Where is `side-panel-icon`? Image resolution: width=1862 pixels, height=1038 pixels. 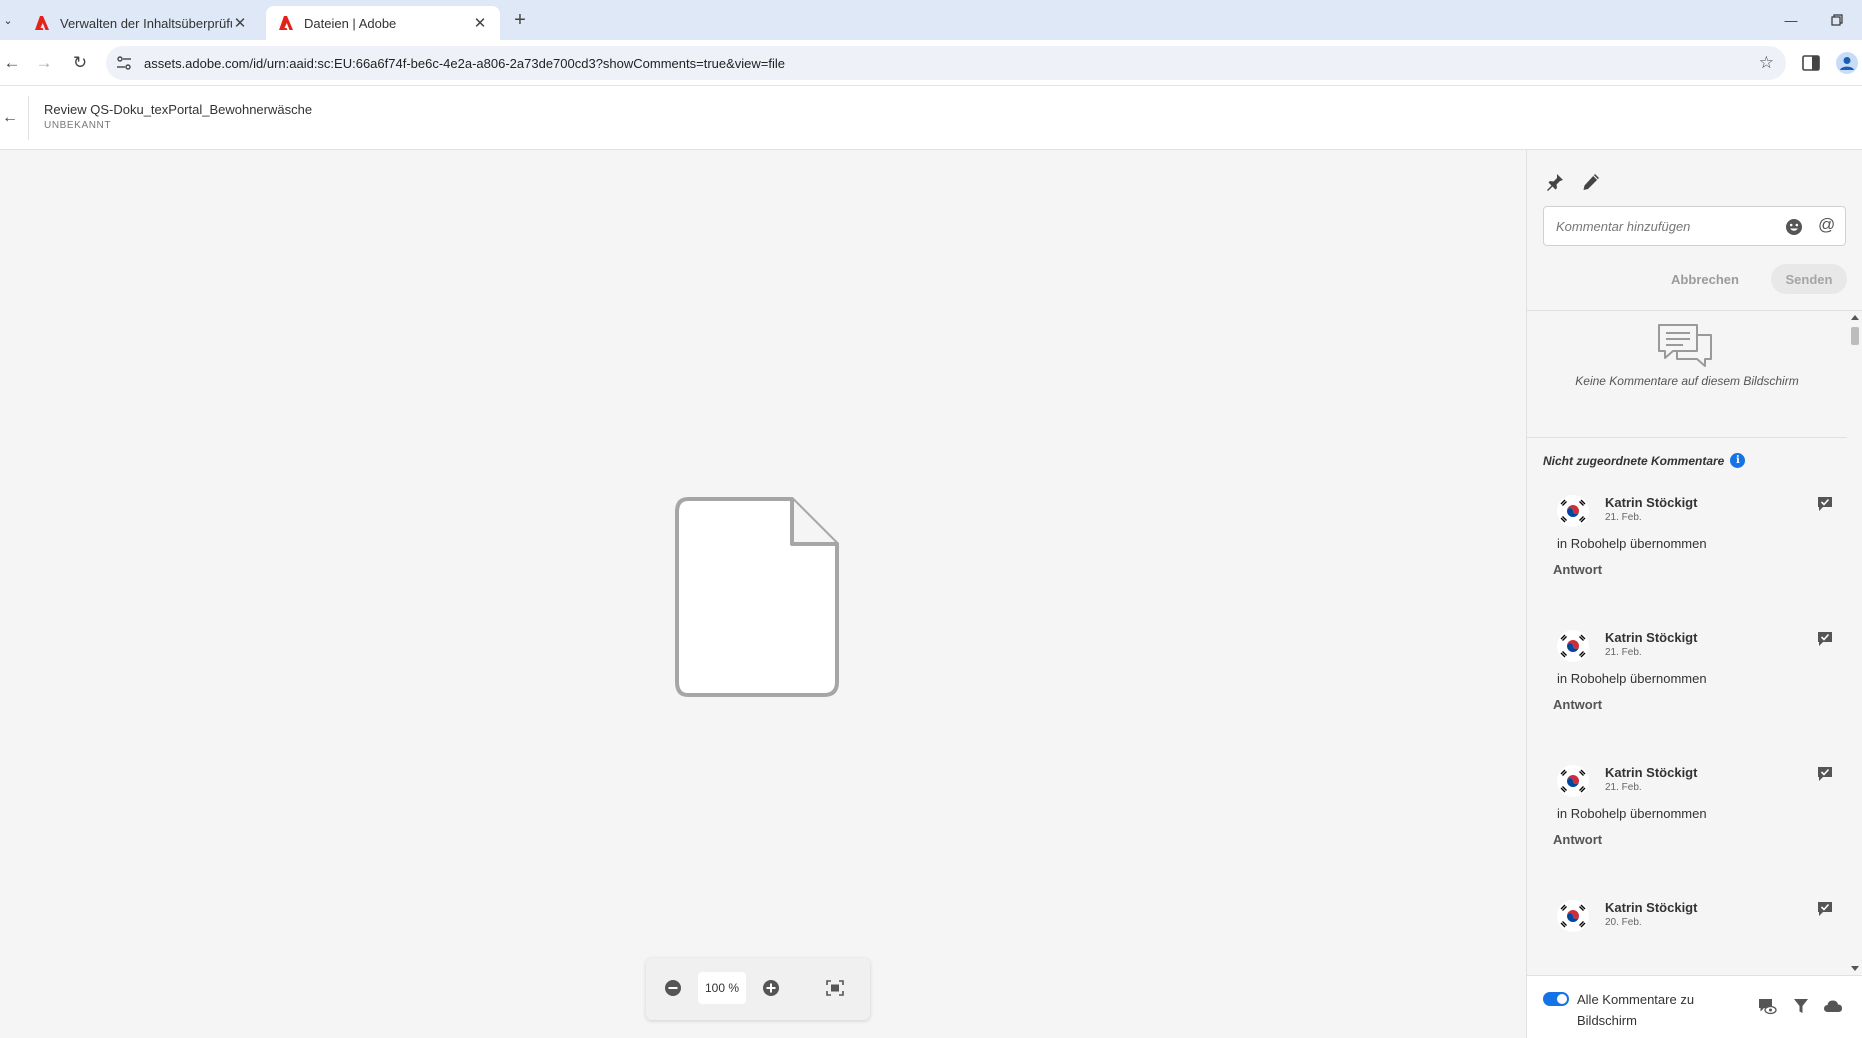
side-panel-icon is located at coordinates (1811, 63).